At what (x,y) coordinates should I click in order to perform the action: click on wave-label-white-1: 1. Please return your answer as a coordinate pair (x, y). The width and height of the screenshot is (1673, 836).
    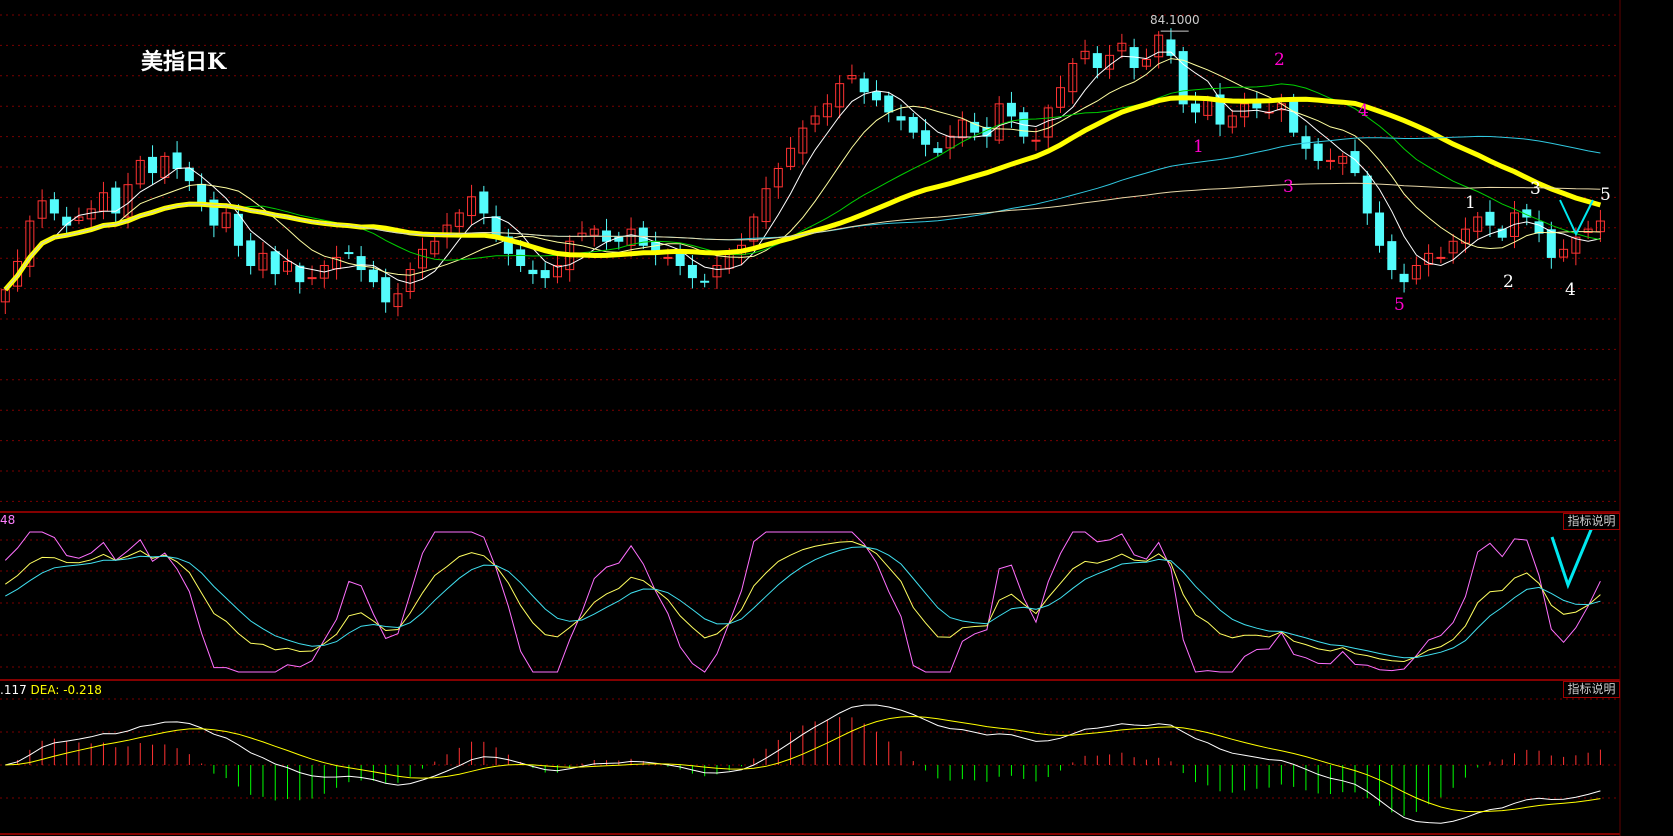
    Looking at the image, I should click on (1470, 203).